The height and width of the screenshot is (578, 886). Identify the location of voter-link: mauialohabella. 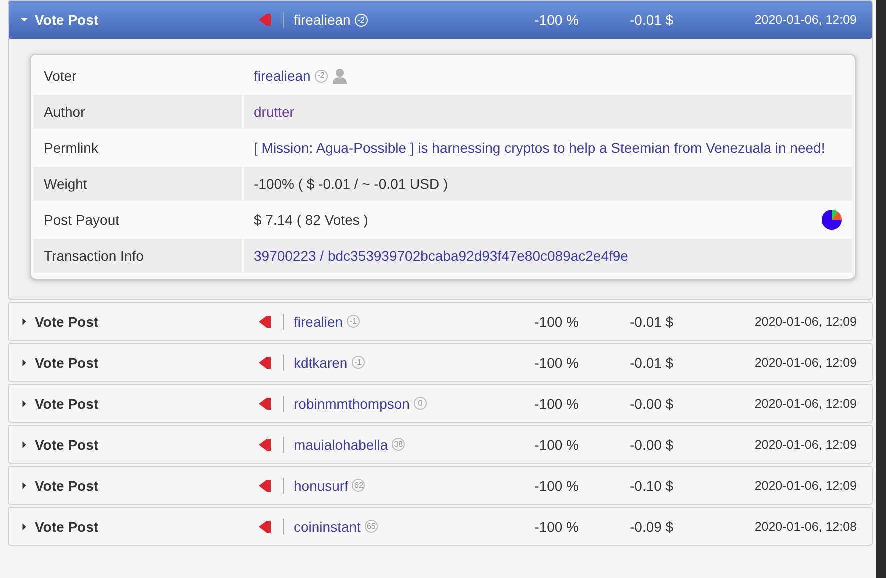
(341, 444).